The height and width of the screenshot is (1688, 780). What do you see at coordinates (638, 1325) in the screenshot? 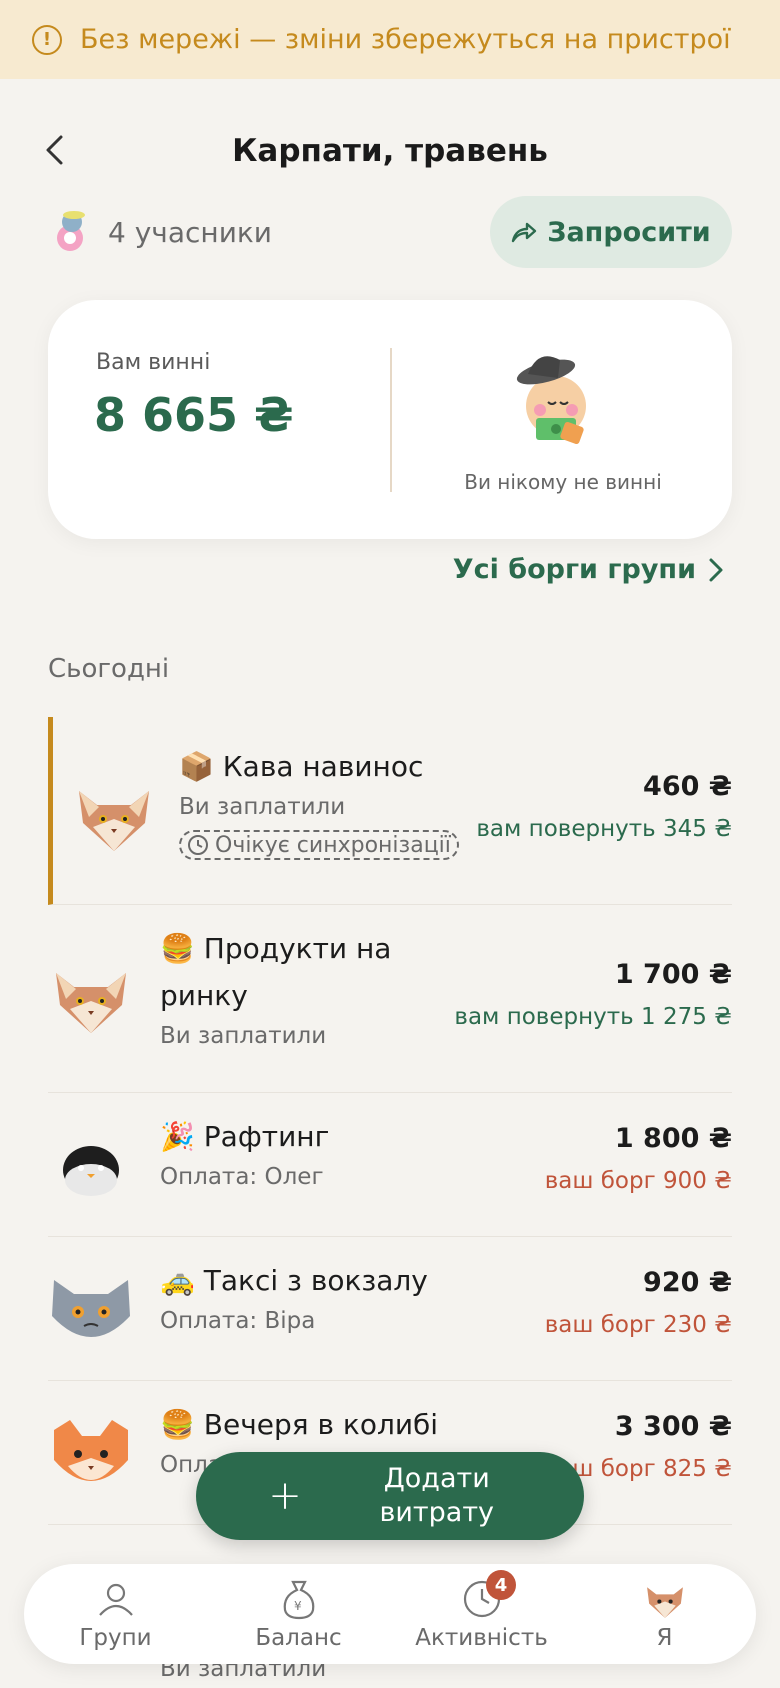
I see `expense-delta: ваш борг 230 ₴` at bounding box center [638, 1325].